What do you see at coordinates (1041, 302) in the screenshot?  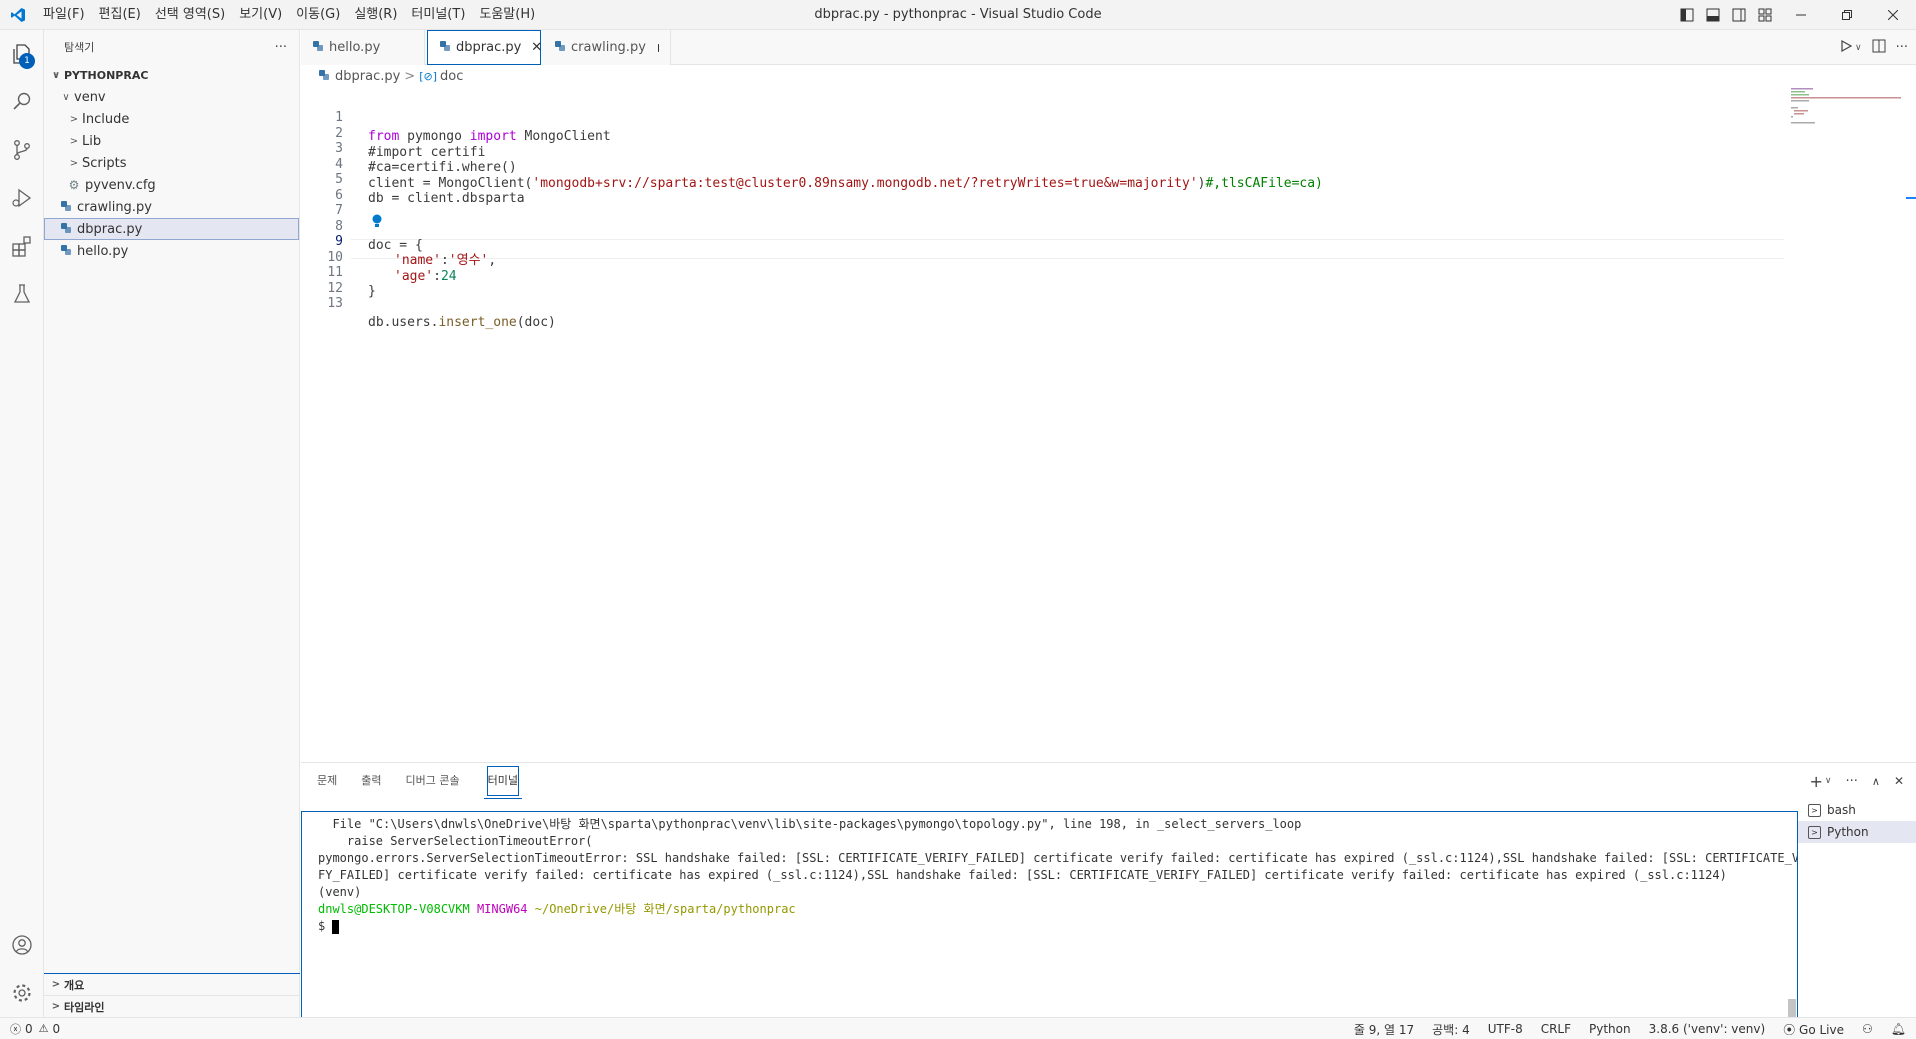 I see `code-line: 13 db.users.insert_one(doc)` at bounding box center [1041, 302].